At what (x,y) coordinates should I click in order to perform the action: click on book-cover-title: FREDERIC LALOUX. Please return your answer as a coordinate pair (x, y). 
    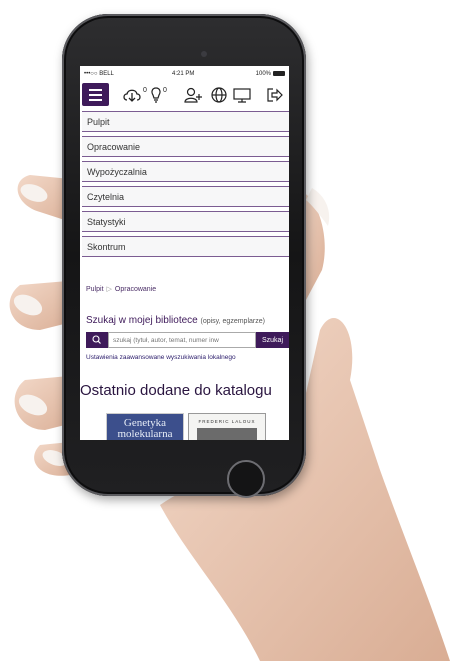
    Looking at the image, I should click on (227, 421).